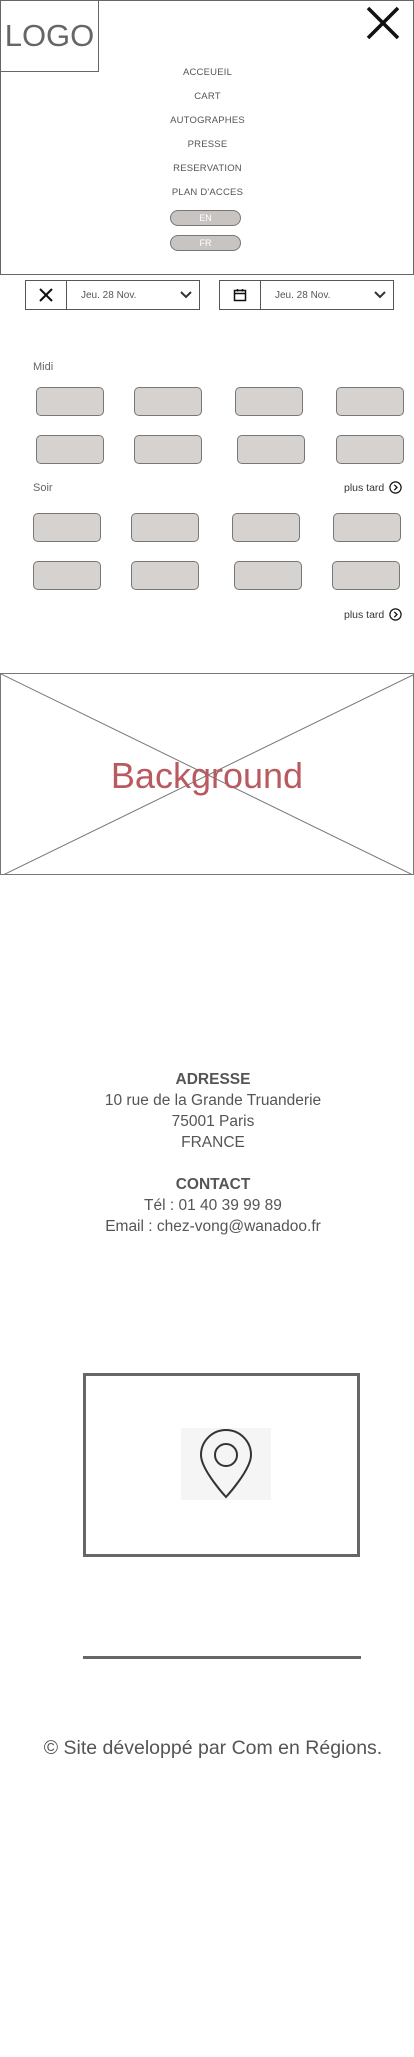 The image size is (414, 2057). Describe the element at coordinates (205, 243) in the screenshot. I see `language-fr-button: FR` at that location.